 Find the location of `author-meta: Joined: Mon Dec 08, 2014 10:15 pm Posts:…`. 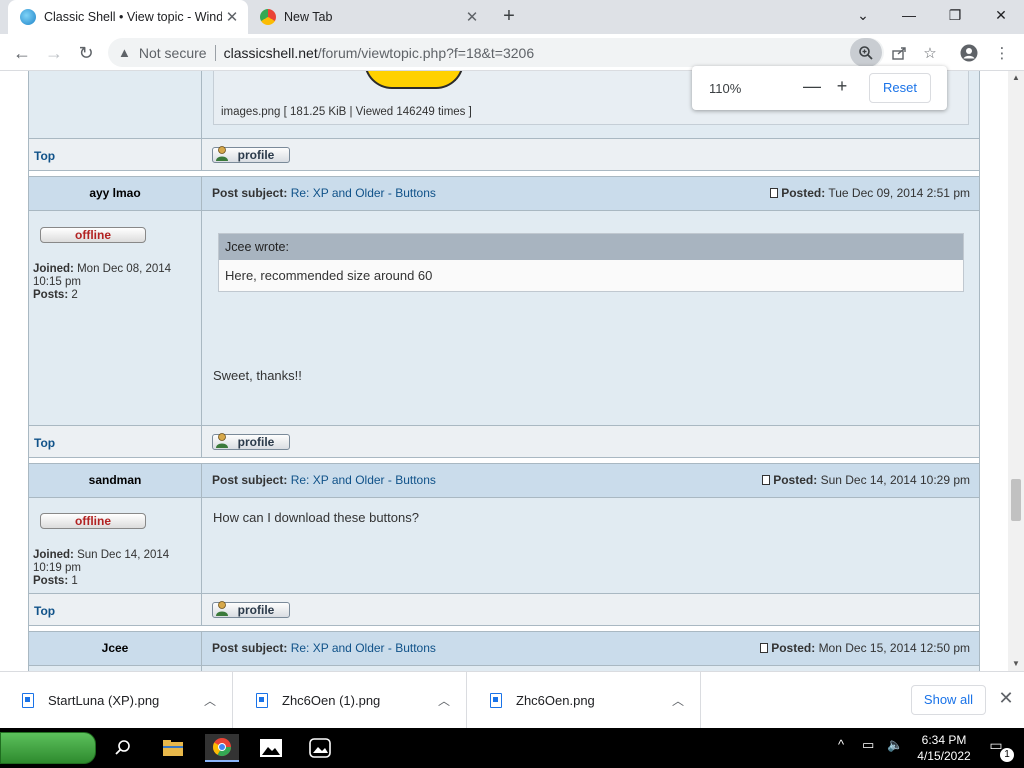

author-meta: Joined: Mon Dec 08, 2014 10:15 pm Posts:… is located at coordinates (102, 282).